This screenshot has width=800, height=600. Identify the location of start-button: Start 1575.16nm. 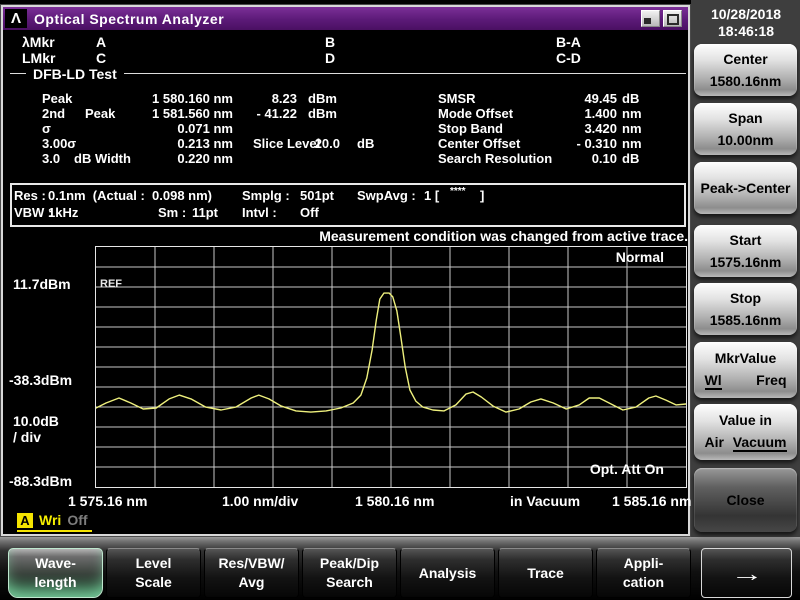
(745, 251).